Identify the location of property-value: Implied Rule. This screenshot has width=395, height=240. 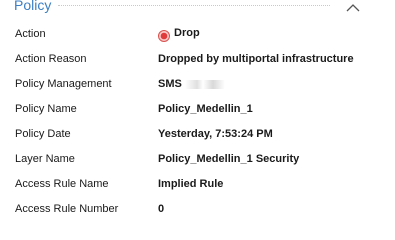
(191, 184).